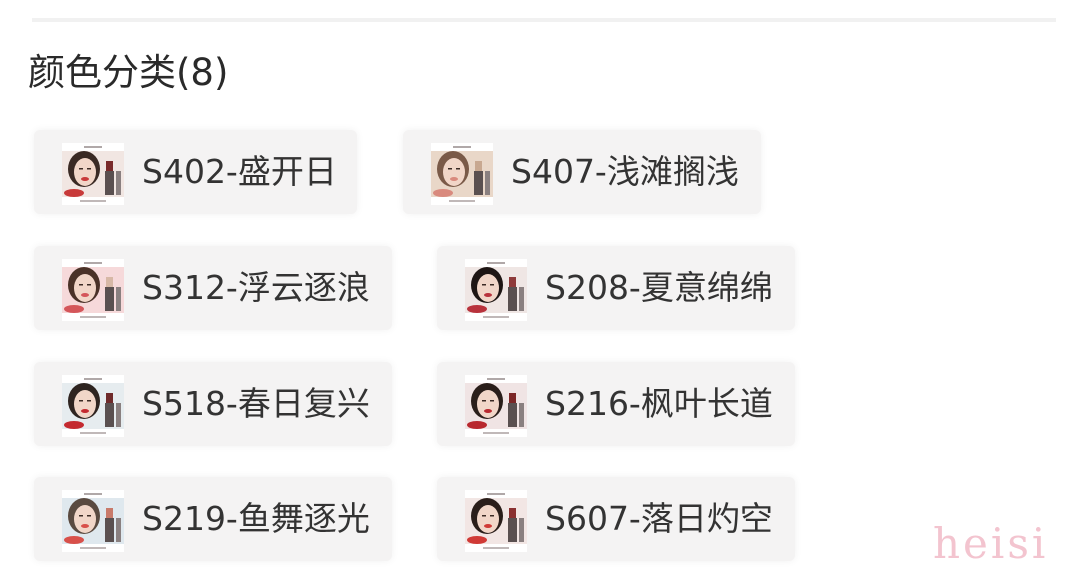 This screenshot has height=575, width=1080. I want to click on color-option: S518-春日复兴, so click(213, 404).